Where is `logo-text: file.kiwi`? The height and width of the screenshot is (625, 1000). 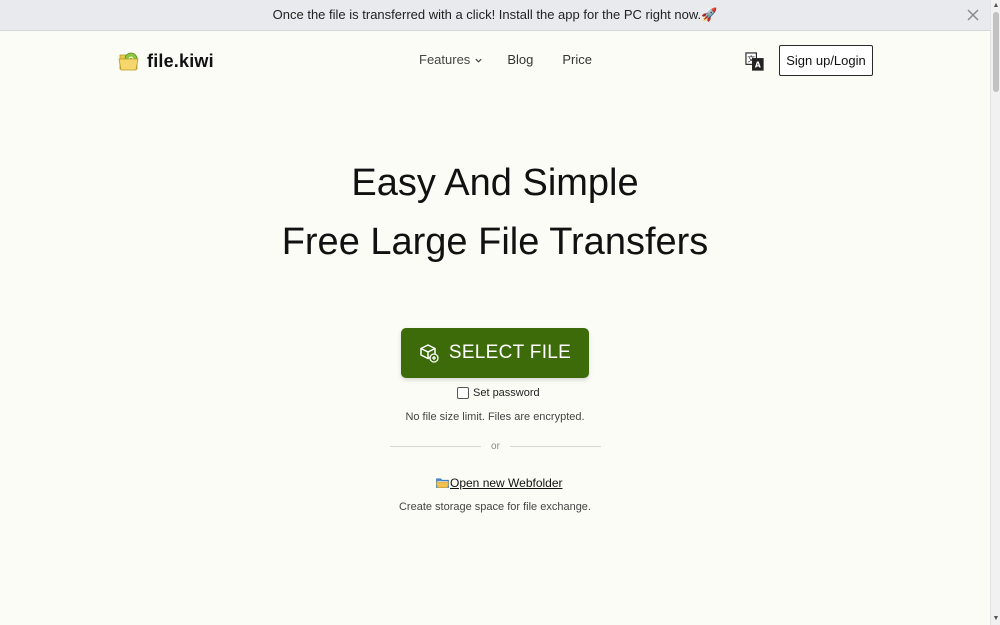
logo-text: file.kiwi is located at coordinates (180, 60).